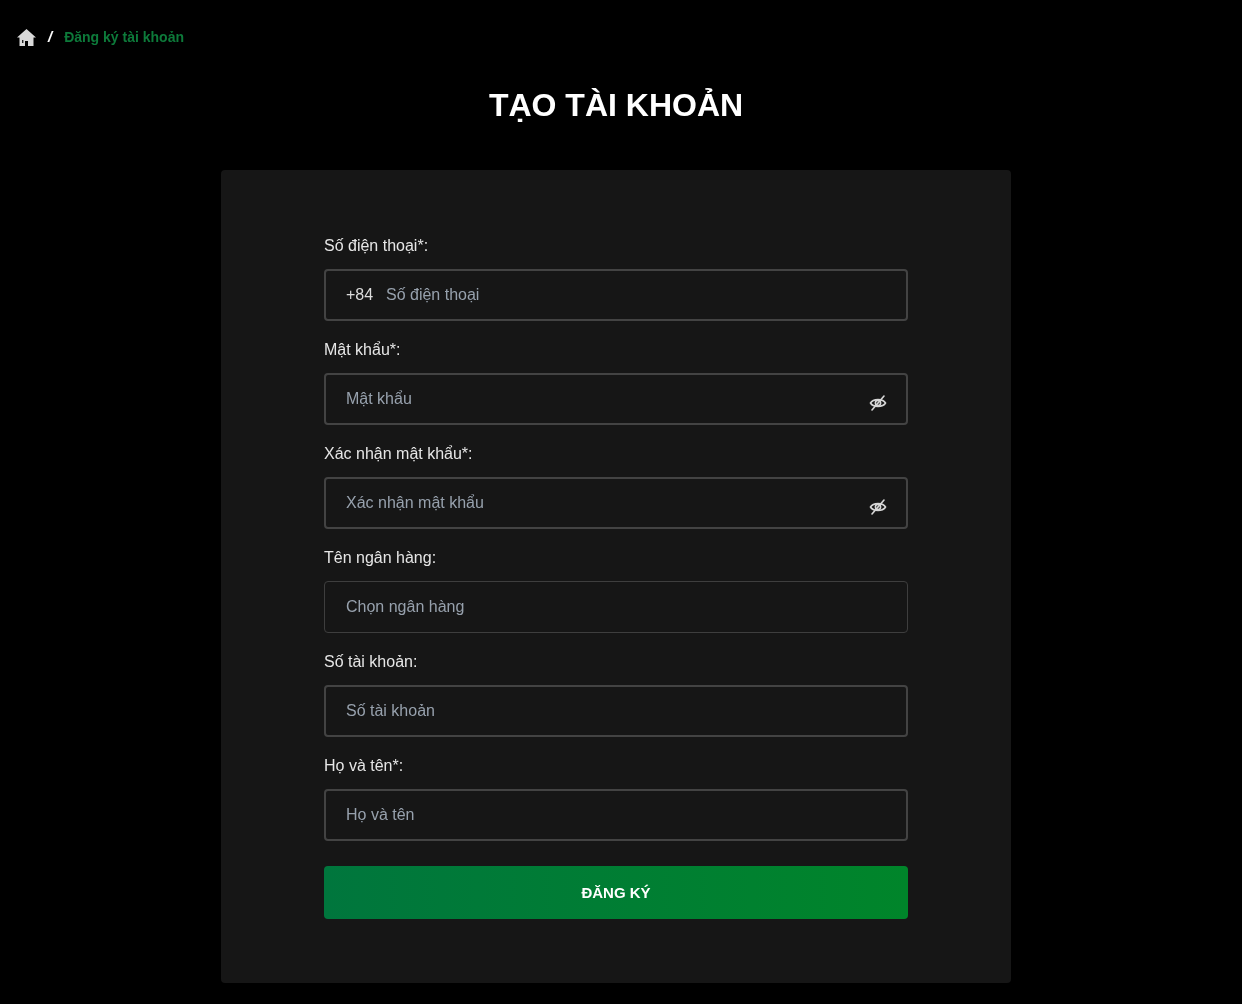  Describe the element at coordinates (616, 815) in the screenshot. I see `text-input-field: Họ và tên` at that location.